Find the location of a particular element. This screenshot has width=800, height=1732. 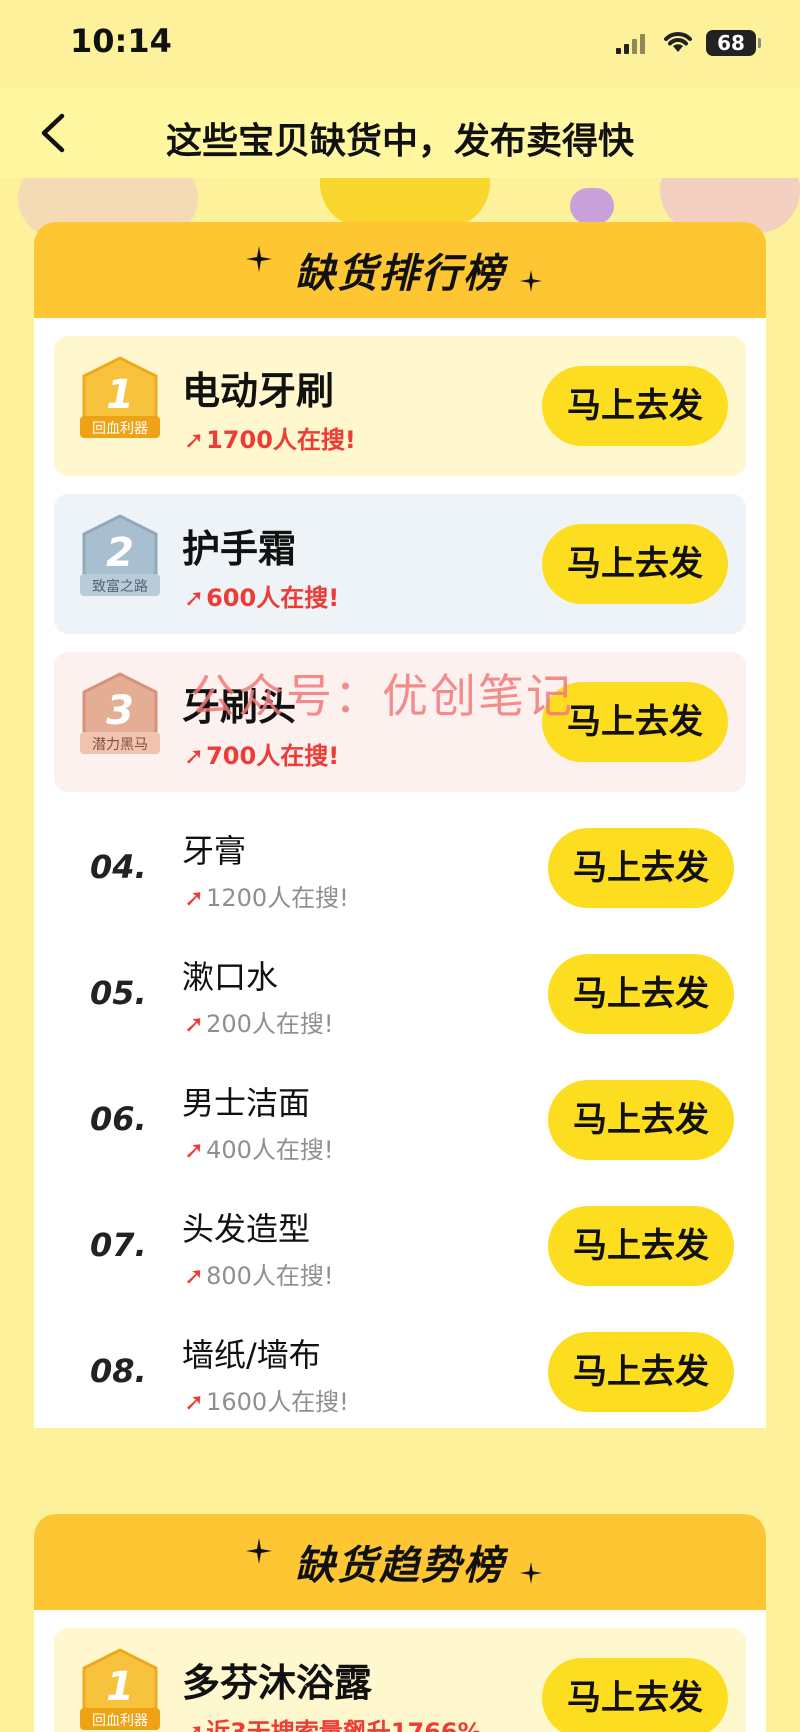

trend-top-item: 1 回血利器 多芬沐浴露 ➚近3天搜索量飙升1766% 马上去发 is located at coordinates (400, 1680).